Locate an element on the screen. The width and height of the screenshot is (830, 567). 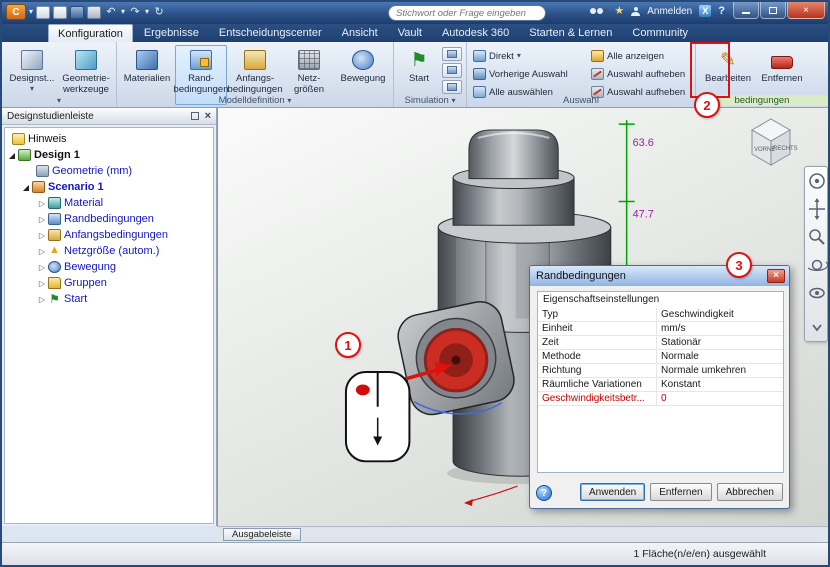
search-input is located at coordinates (467, 13).